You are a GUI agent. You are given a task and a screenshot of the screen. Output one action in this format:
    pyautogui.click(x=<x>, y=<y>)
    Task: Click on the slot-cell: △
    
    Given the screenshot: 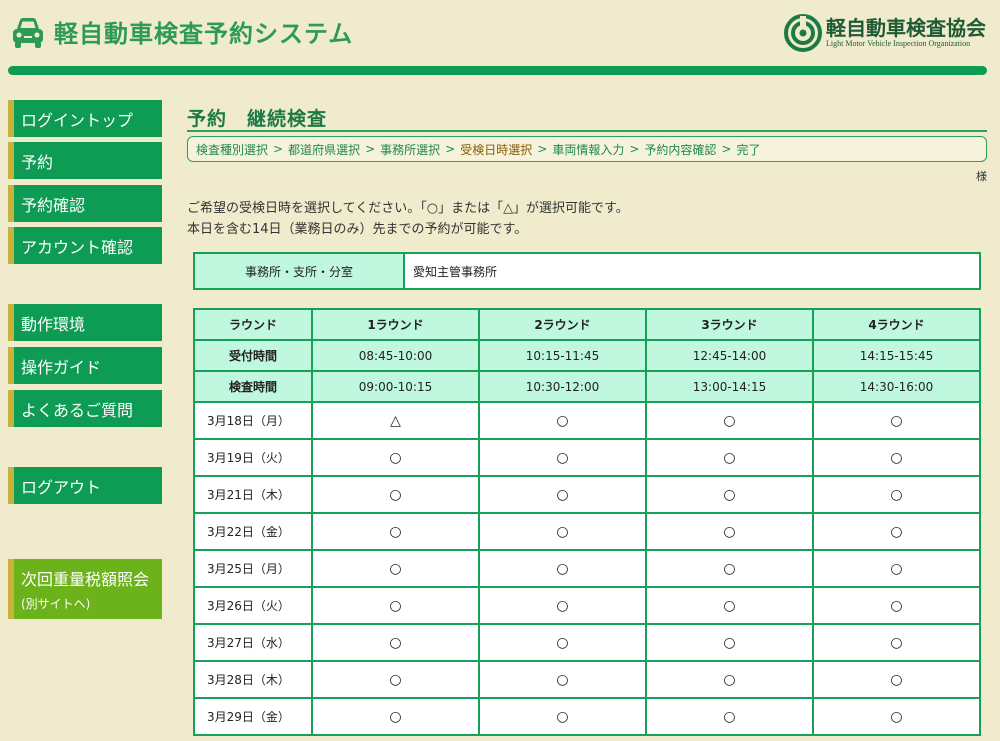 What is the action you would take?
    pyautogui.click(x=395, y=420)
    